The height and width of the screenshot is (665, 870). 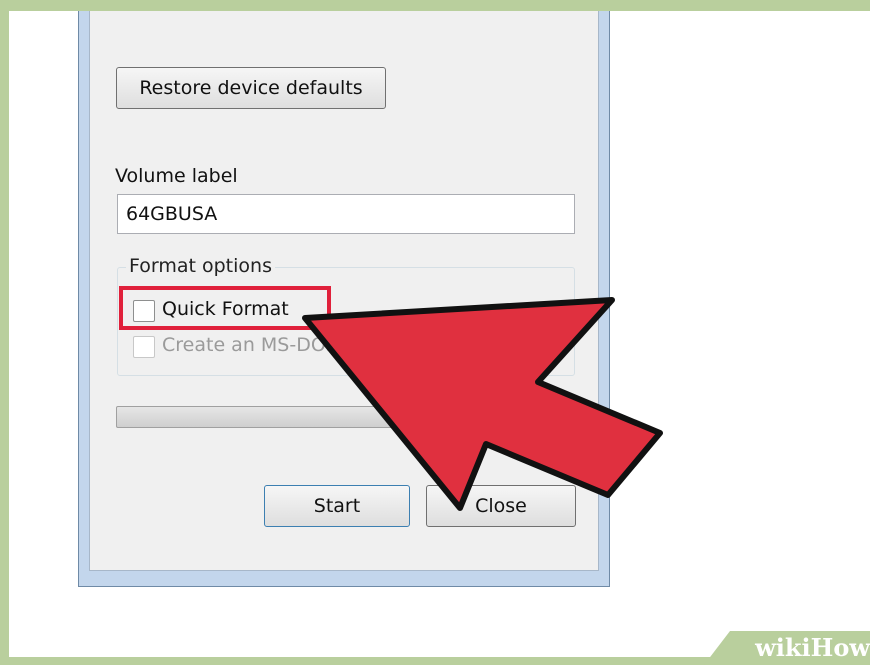 What do you see at coordinates (840, 647) in the screenshot?
I see `watermark-how: How` at bounding box center [840, 647].